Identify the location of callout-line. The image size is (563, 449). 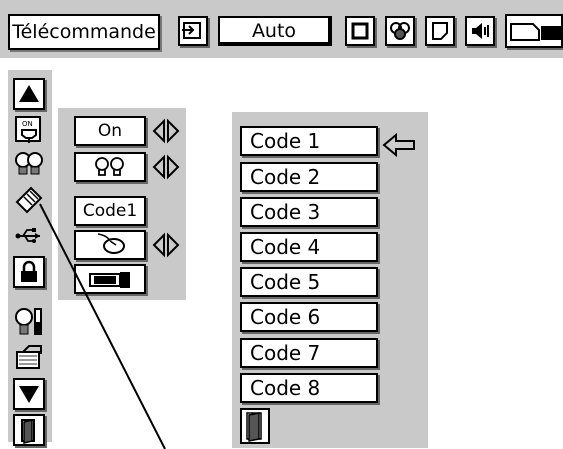
(102, 326).